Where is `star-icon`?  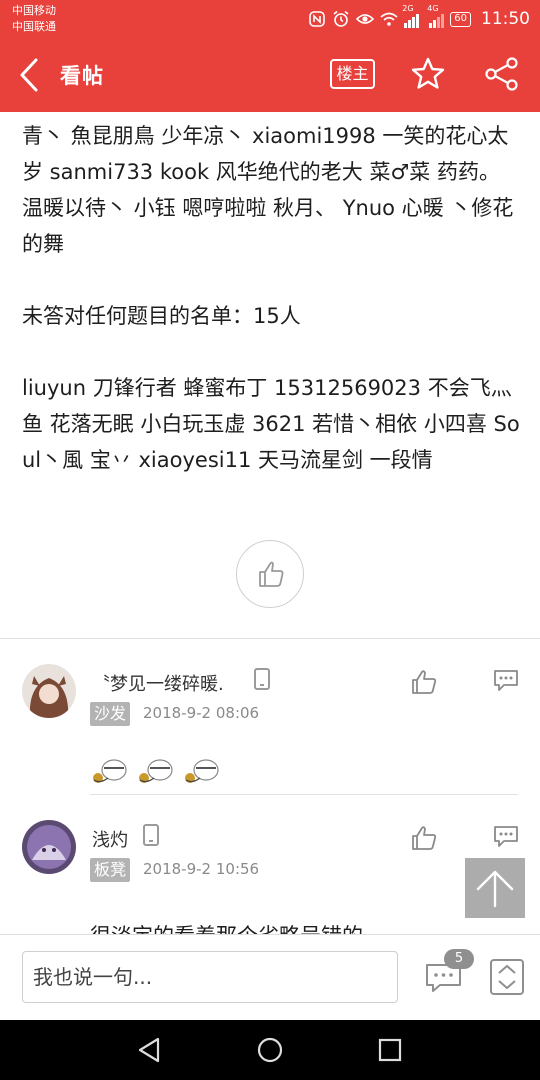
star-icon is located at coordinates (428, 73).